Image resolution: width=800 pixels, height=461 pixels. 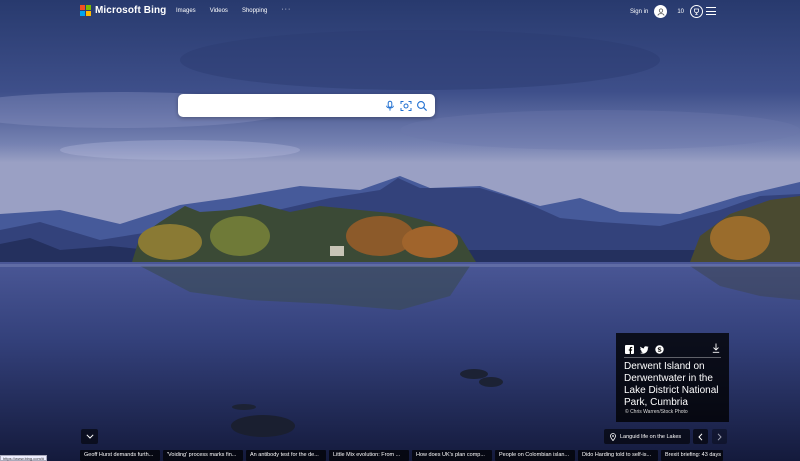 What do you see at coordinates (254, 11) in the screenshot?
I see `nav-shopping: Shopping` at bounding box center [254, 11].